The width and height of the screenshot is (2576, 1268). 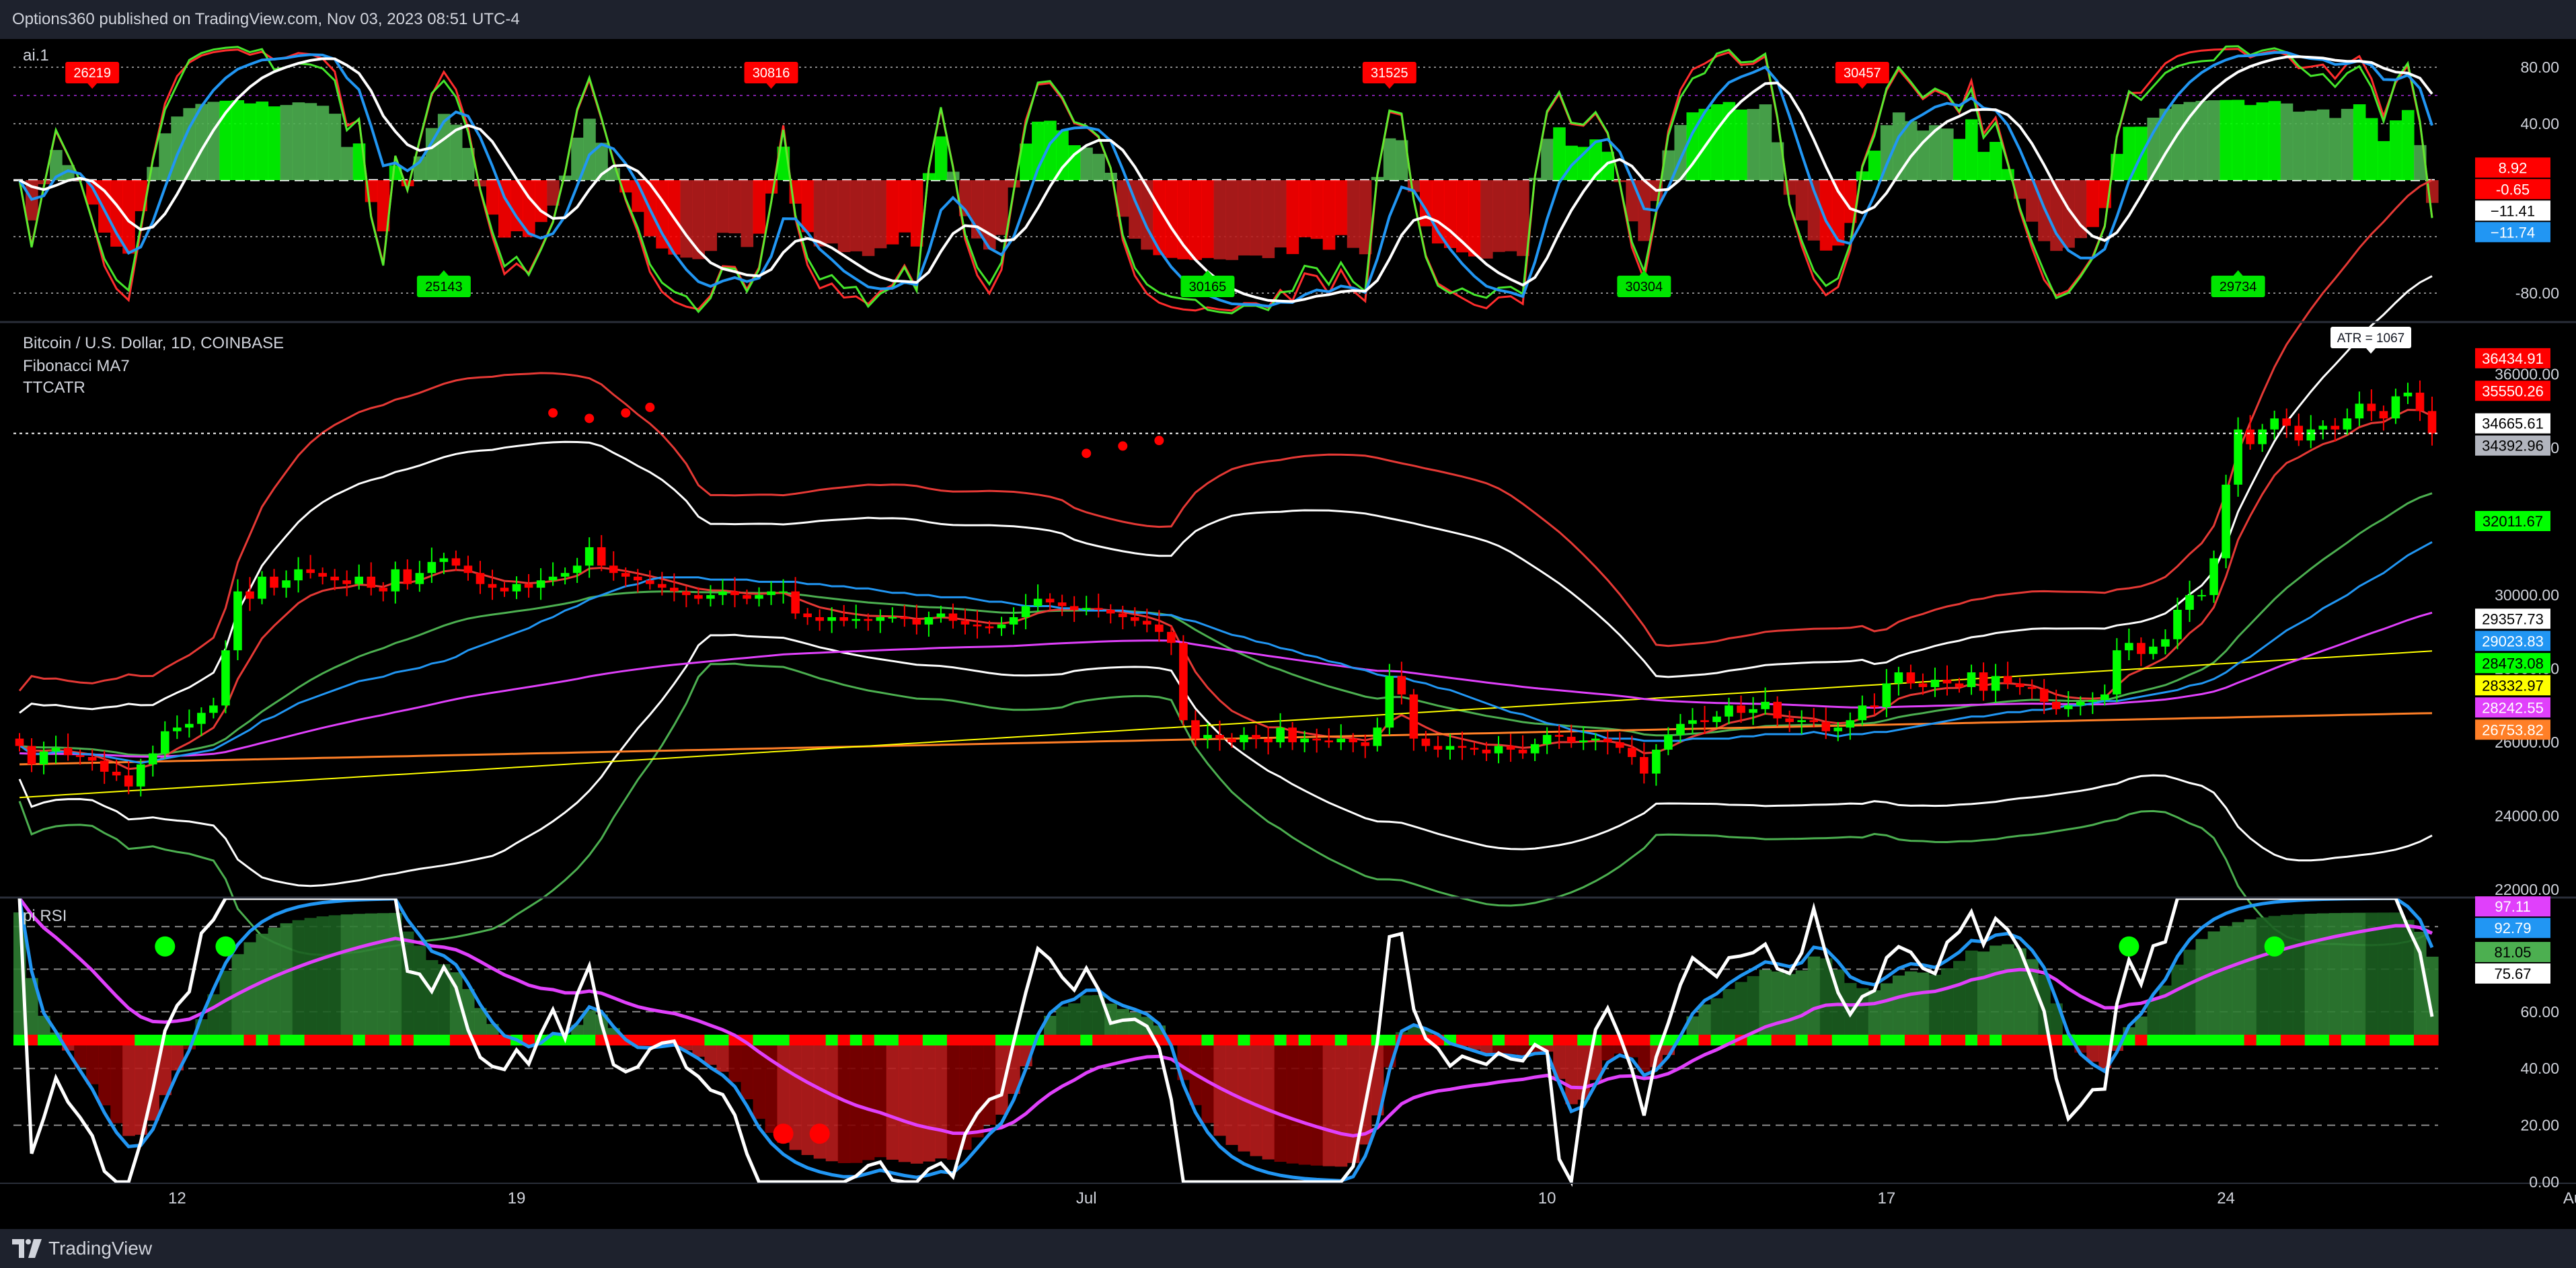 I want to click on osc-top-tag-pointer, so click(x=1862, y=86).